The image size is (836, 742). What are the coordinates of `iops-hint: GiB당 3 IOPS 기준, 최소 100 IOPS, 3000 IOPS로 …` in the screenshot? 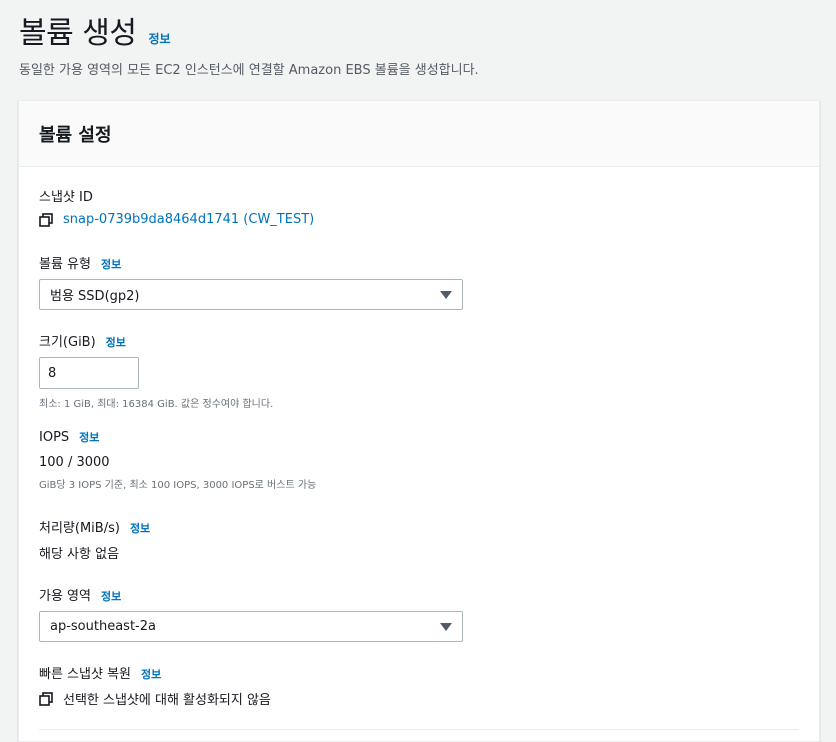 It's located at (178, 485).